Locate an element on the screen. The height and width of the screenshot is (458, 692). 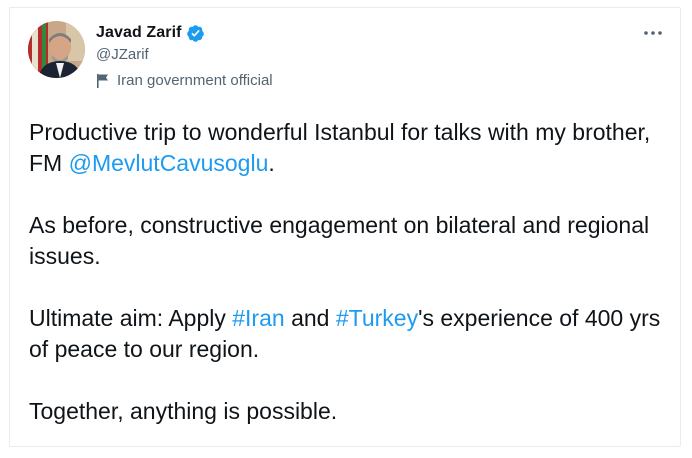
avatar-image is located at coordinates (56, 49).